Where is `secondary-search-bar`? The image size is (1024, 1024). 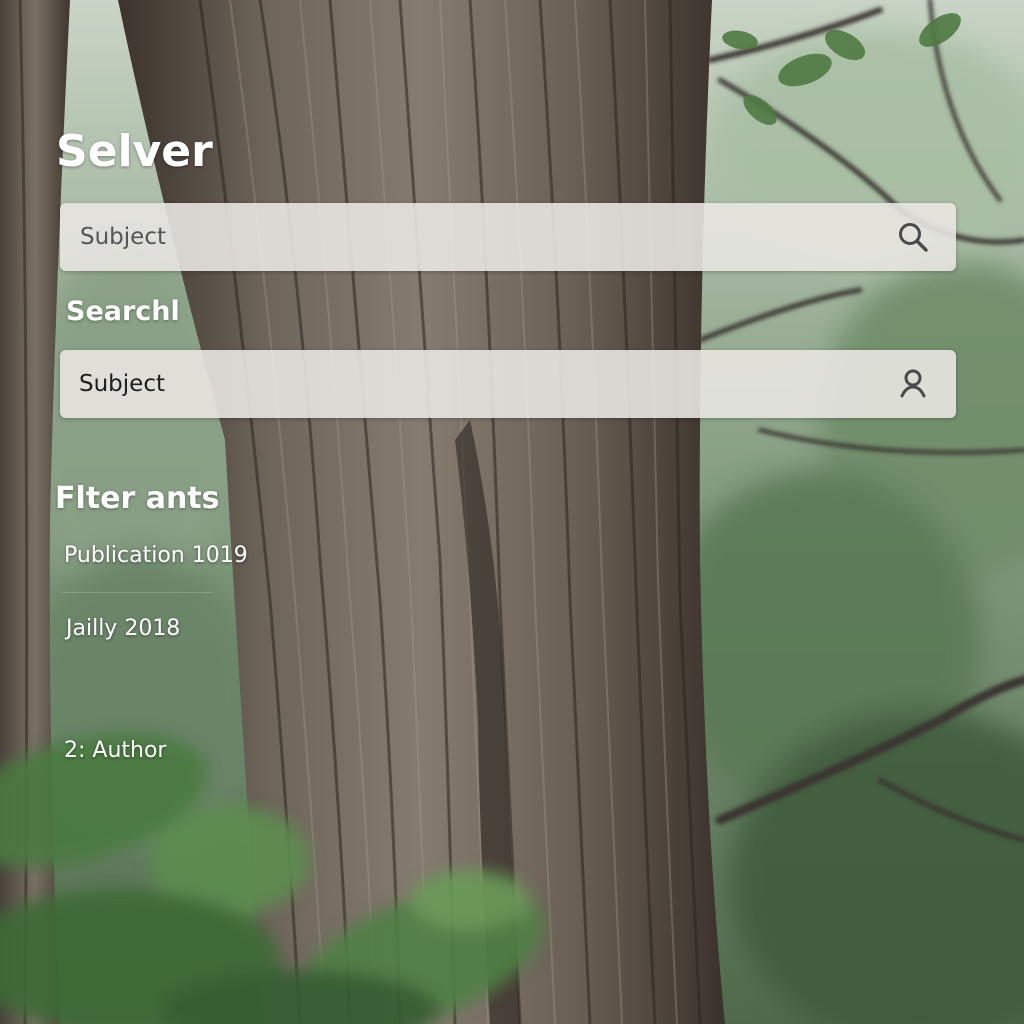 secondary-search-bar is located at coordinates (508, 384).